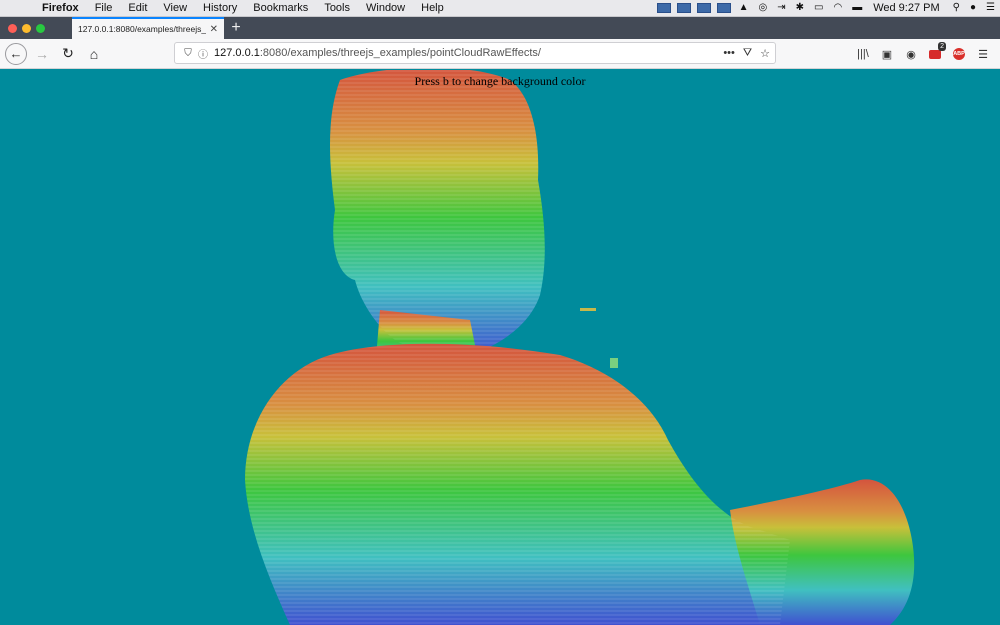 Image resolution: width=1000 pixels, height=625 pixels. I want to click on sidebar-icon: ▣, so click(887, 54).